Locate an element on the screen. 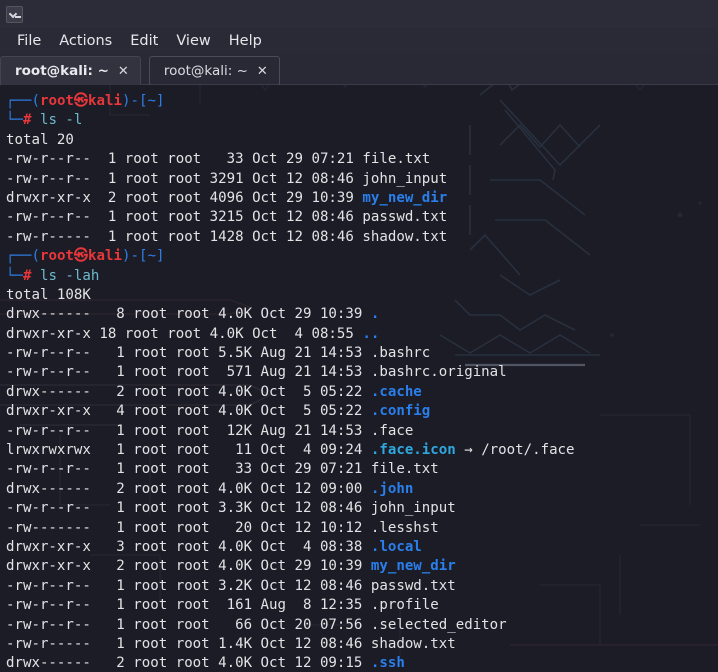  output-segment: -rw-r--r-- 1 root root 12K Aug 21 14:53 is located at coordinates (188, 430).